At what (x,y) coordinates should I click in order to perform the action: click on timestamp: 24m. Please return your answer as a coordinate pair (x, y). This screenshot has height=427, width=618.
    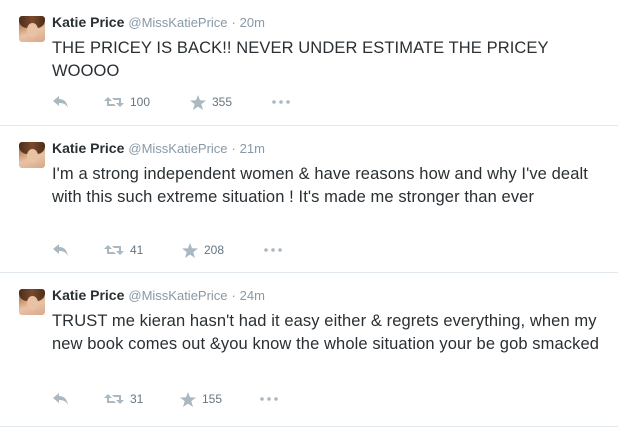
    Looking at the image, I should click on (252, 295).